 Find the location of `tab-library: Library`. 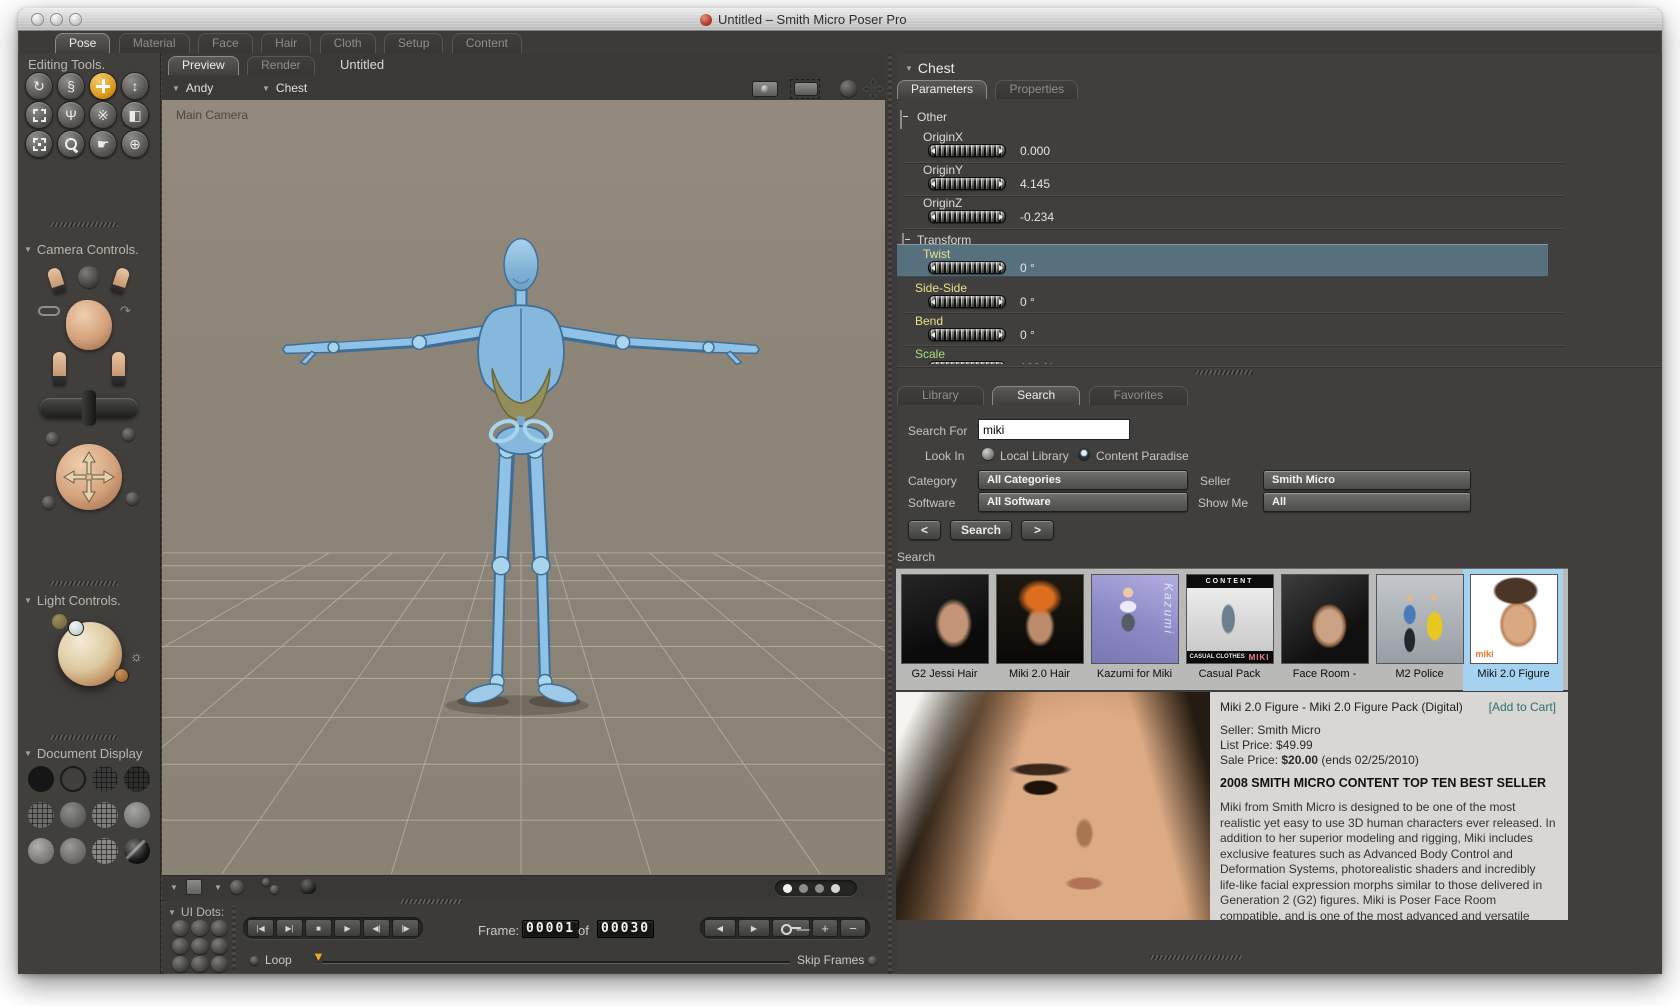

tab-library: Library is located at coordinates (940, 395).